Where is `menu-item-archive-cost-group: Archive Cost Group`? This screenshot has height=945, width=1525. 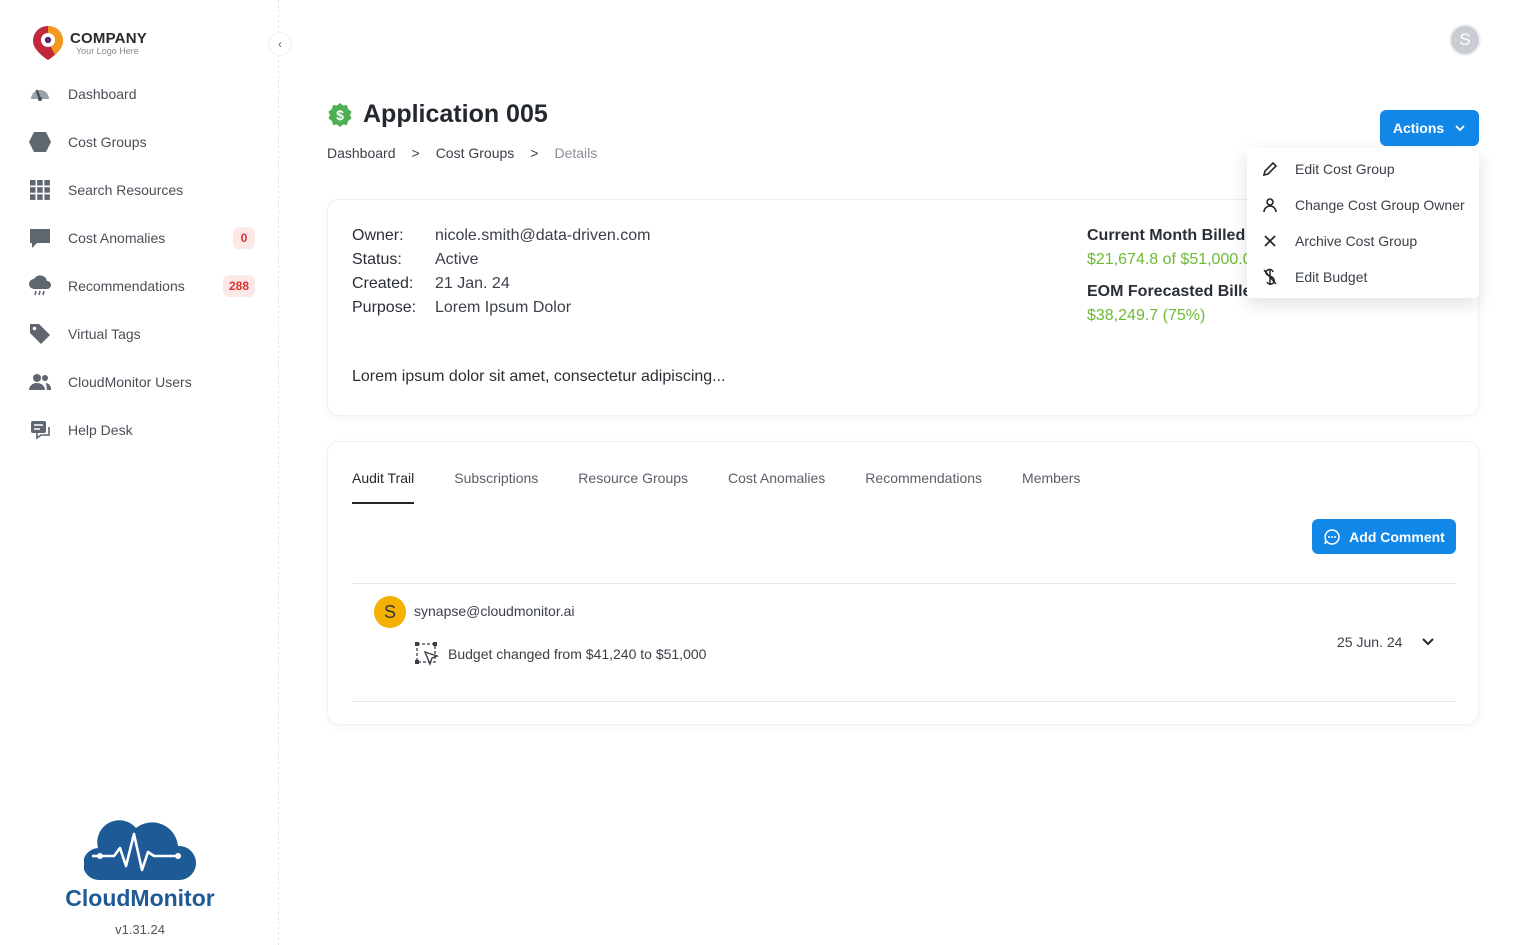
menu-item-archive-cost-group: Archive Cost Group is located at coordinates (1363, 241).